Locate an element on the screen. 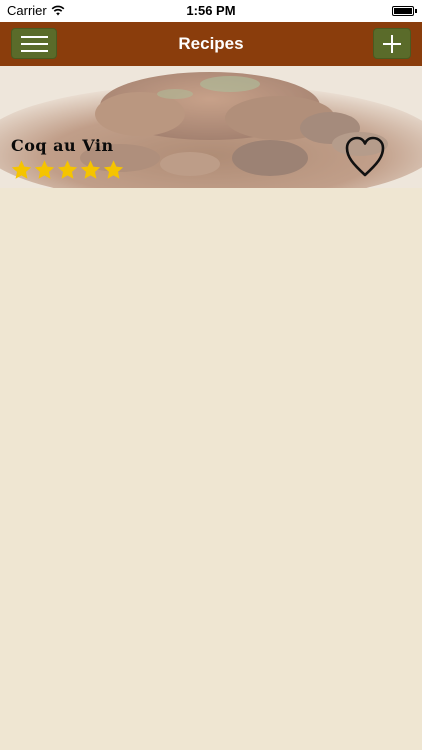 The width and height of the screenshot is (422, 750). add-recipe-button is located at coordinates (392, 43).